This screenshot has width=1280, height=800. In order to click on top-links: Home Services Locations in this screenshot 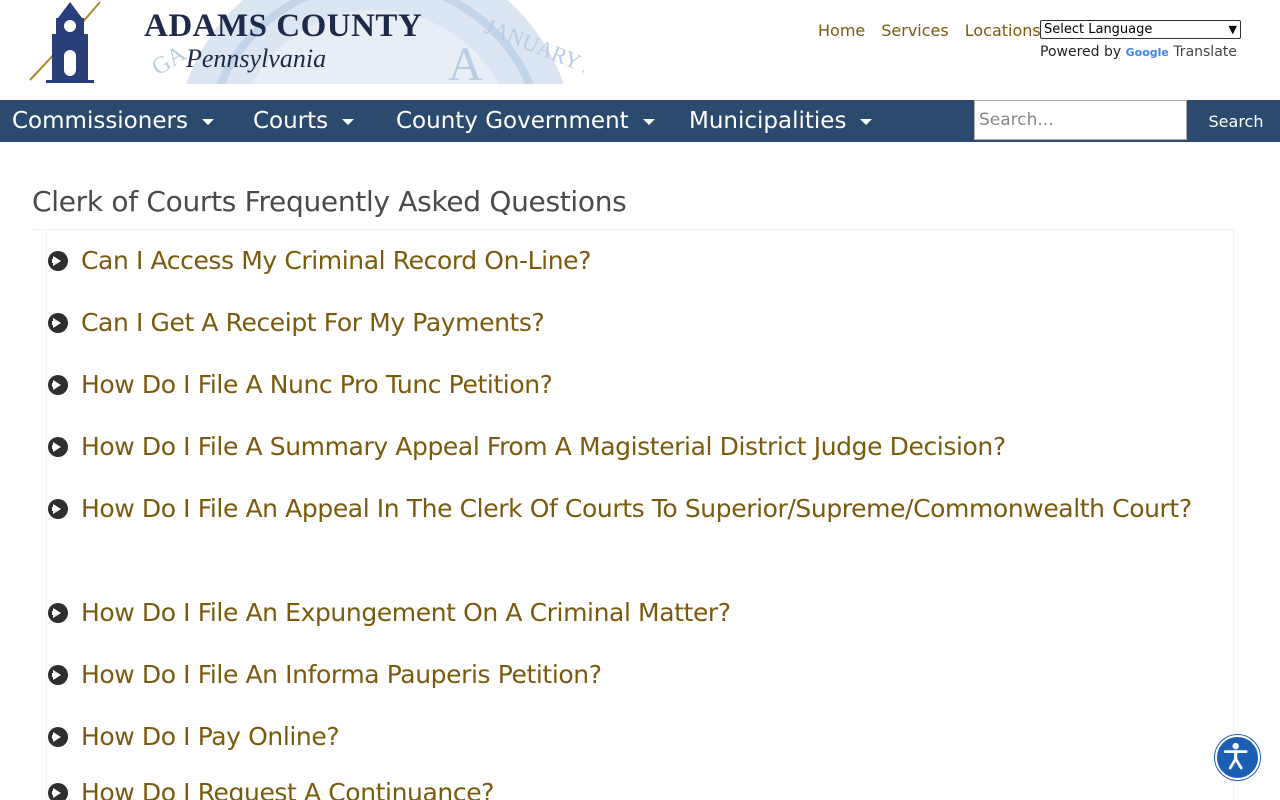, I will do `click(937, 31)`.